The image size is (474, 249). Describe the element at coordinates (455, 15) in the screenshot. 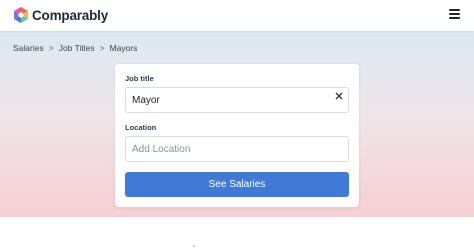

I see `hamburger-menu-icon` at that location.